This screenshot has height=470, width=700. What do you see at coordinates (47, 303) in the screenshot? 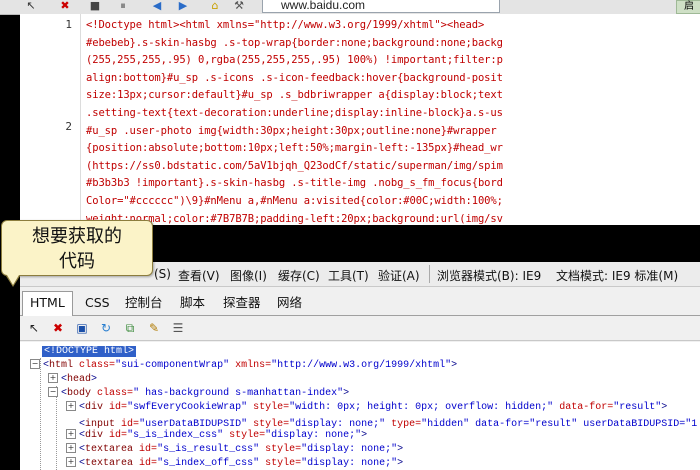
I see `tab-html: HTML` at bounding box center [47, 303].